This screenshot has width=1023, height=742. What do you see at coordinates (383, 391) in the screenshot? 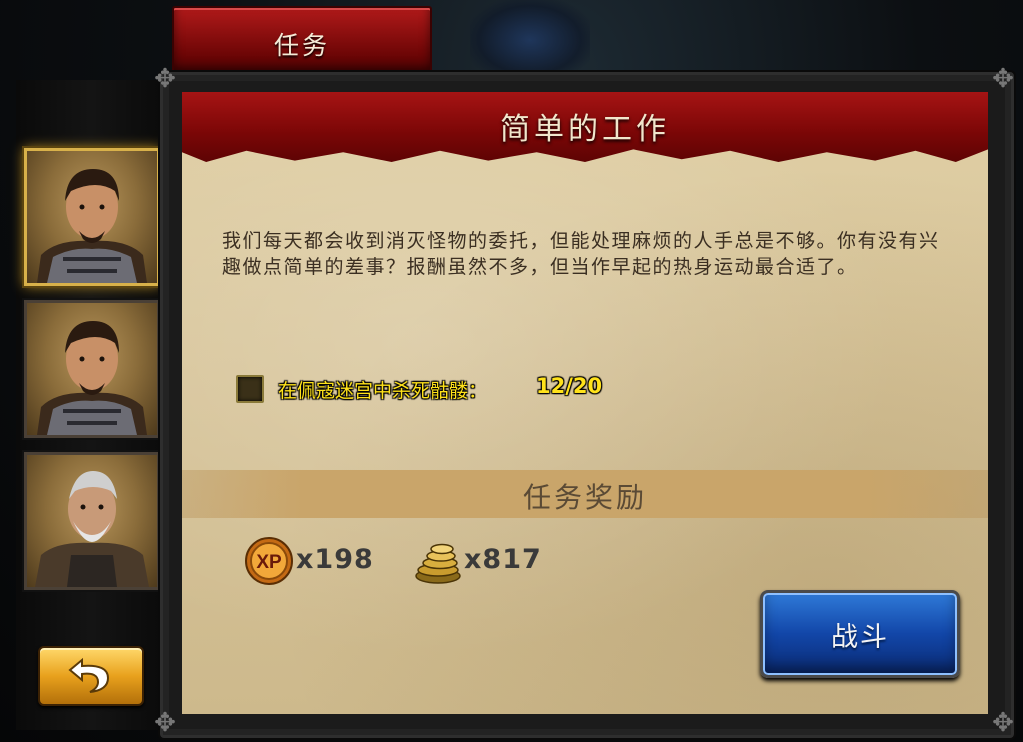
I see `objective-text: 在佩寇迷宫中杀死骷髅：` at bounding box center [383, 391].